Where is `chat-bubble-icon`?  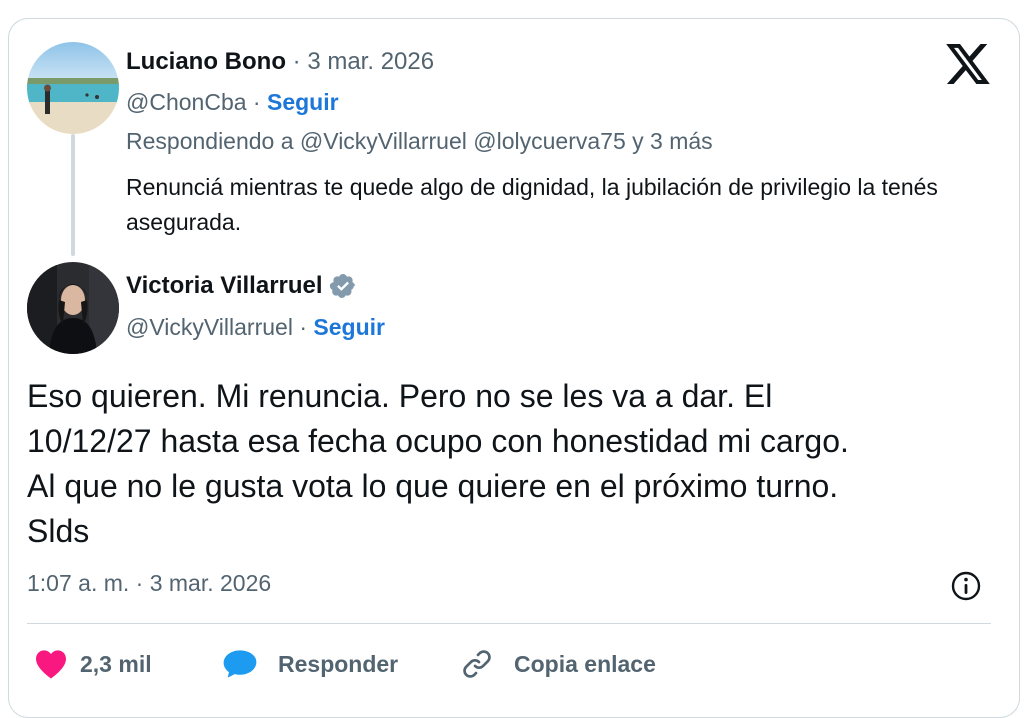 chat-bubble-icon is located at coordinates (240, 664).